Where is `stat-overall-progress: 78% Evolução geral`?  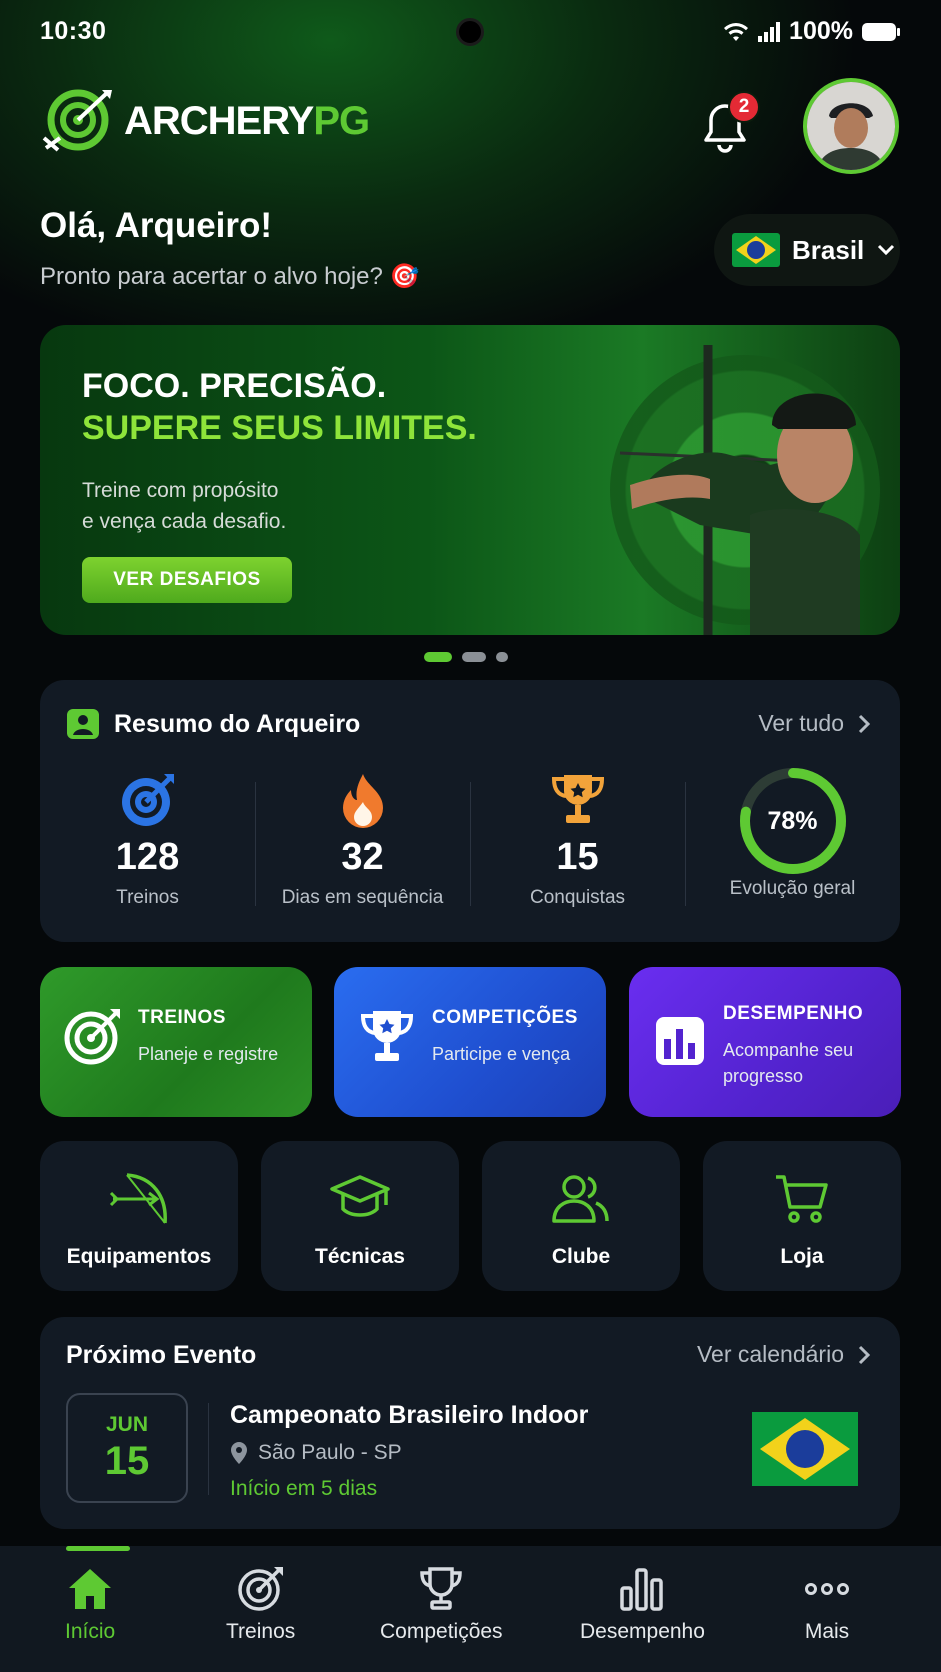 stat-overall-progress: 78% Evolução geral is located at coordinates (792, 844).